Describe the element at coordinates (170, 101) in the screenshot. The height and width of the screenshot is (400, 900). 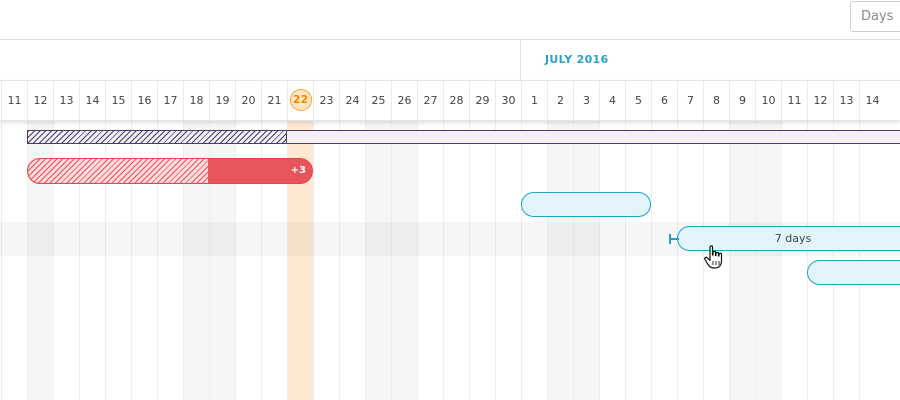
I see `day-cell: 17` at that location.